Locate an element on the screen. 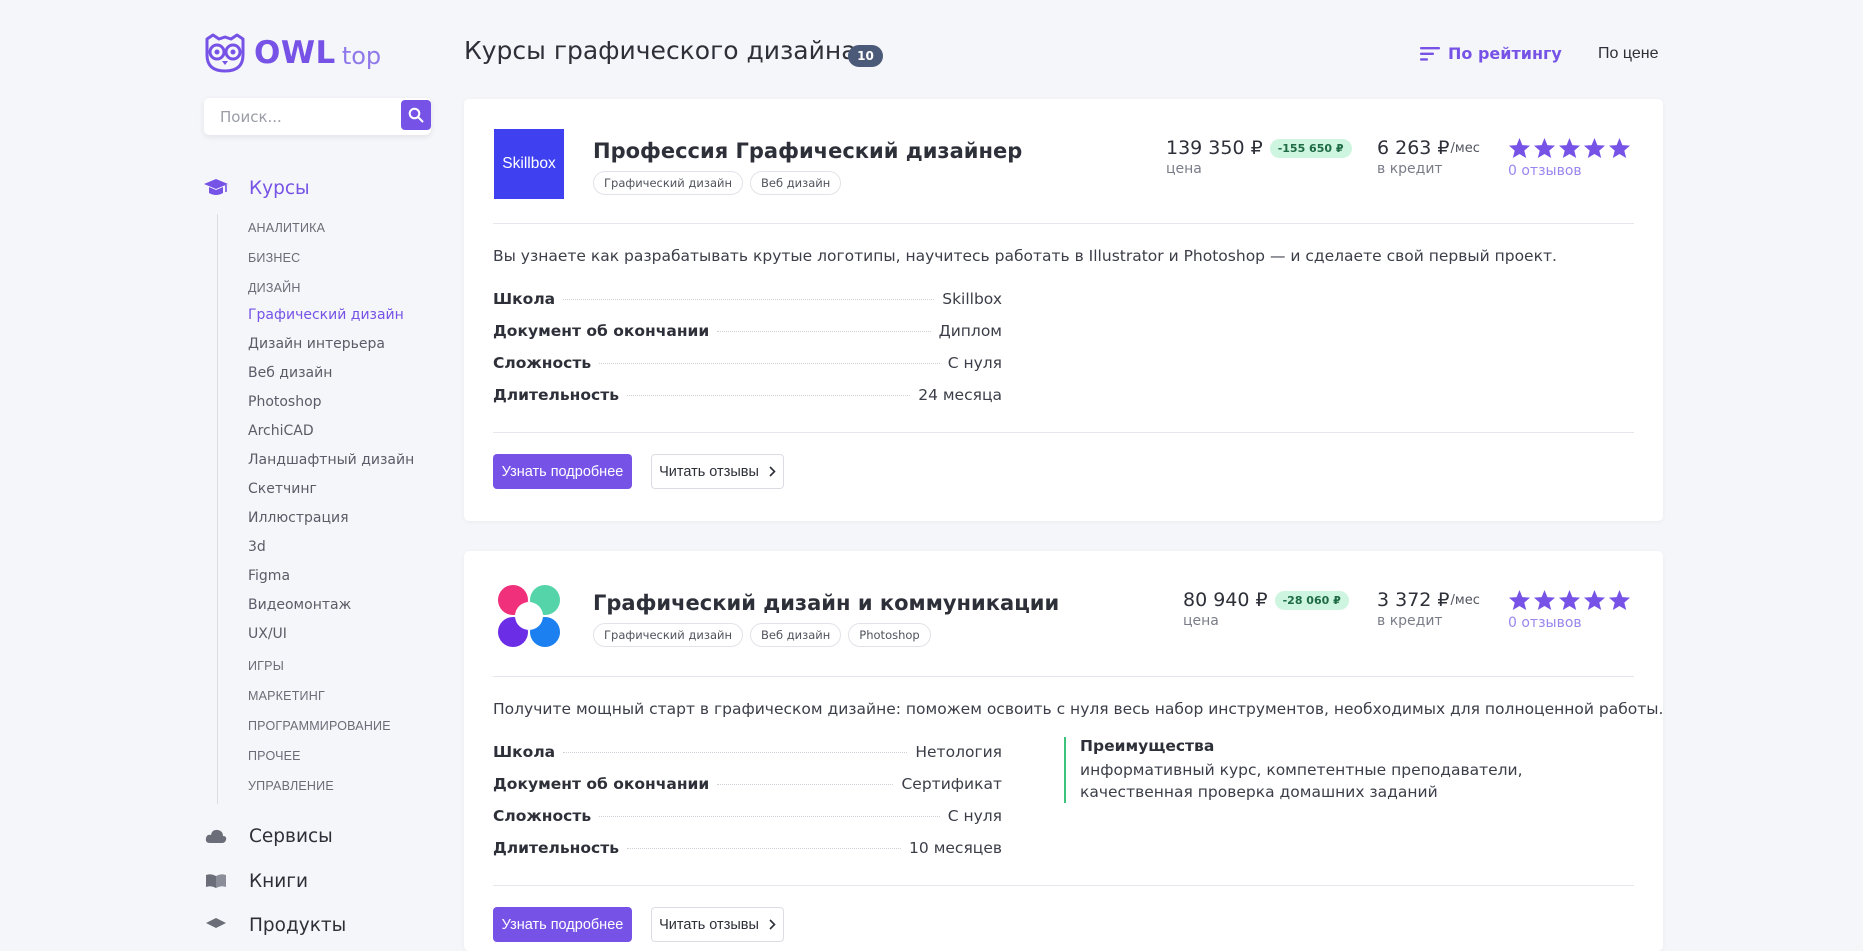 The height and width of the screenshot is (951, 1863). graduation-cap-icon is located at coordinates (216, 188).